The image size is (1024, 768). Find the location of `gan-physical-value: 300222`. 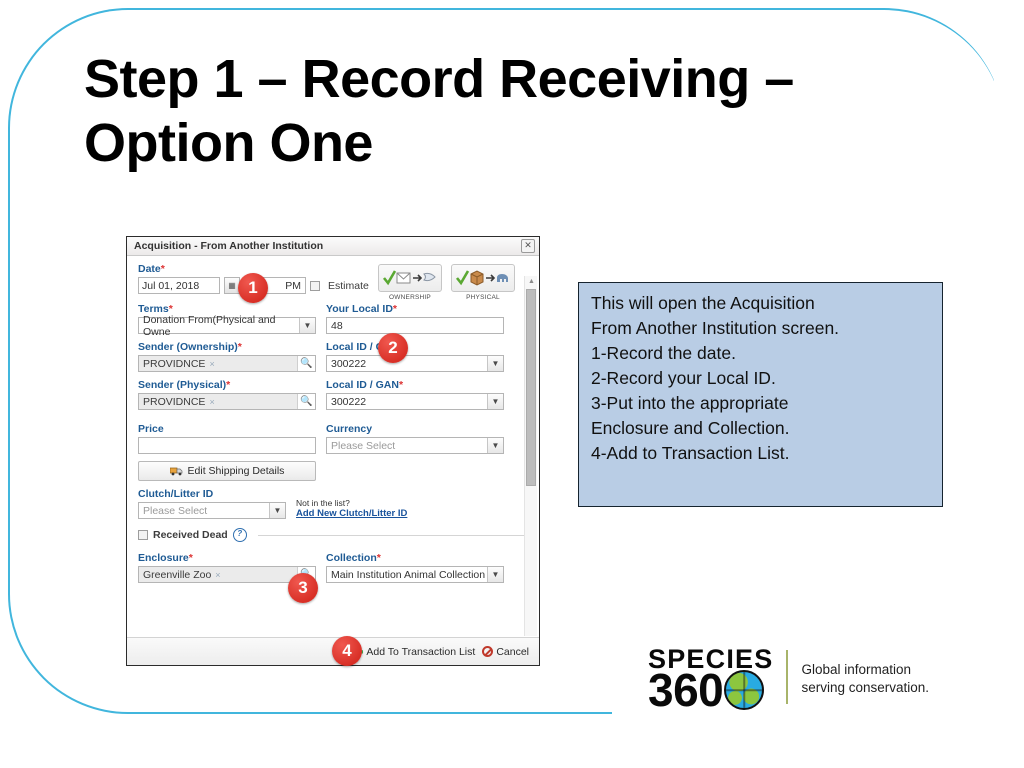

gan-physical-value: 300222 is located at coordinates (349, 401).